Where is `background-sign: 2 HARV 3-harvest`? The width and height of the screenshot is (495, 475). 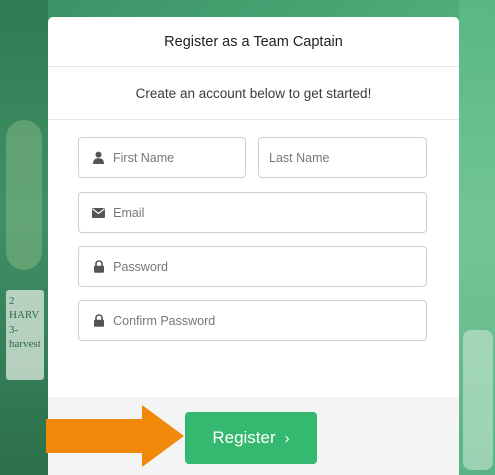 background-sign: 2 HARV 3-harvest is located at coordinates (25, 335).